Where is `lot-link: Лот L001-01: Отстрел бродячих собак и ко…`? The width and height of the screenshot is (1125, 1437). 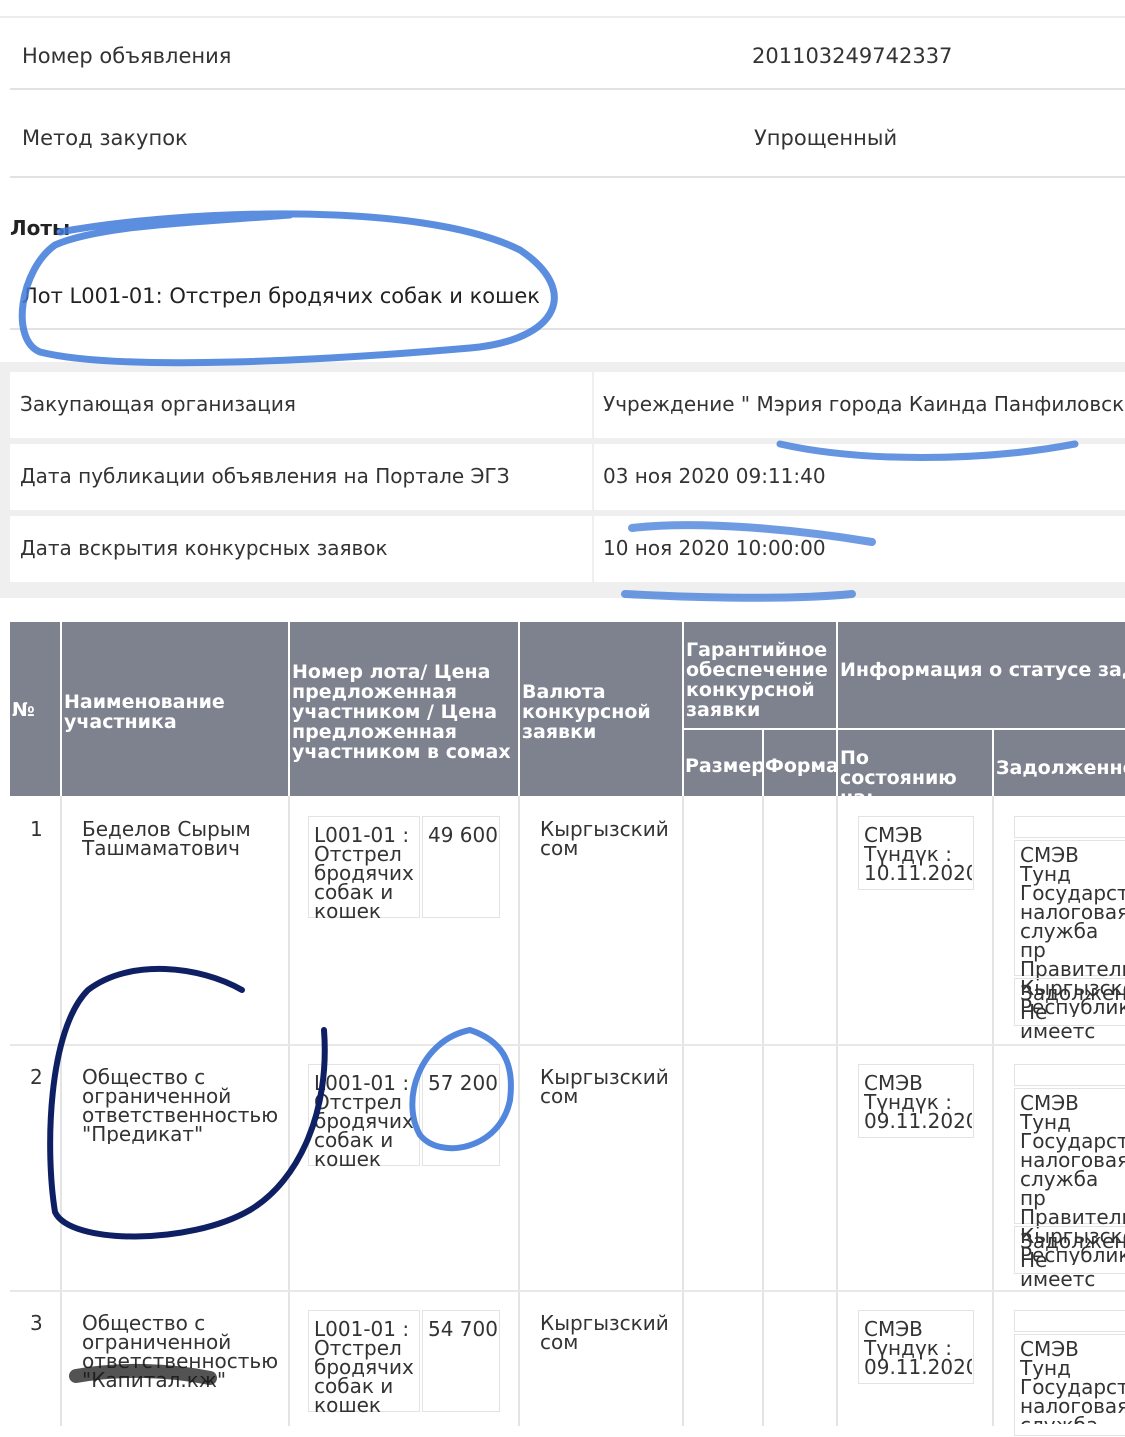
lot-link: Лот L001-01: Отстрел бродячих собак и ко… is located at coordinates (281, 296).